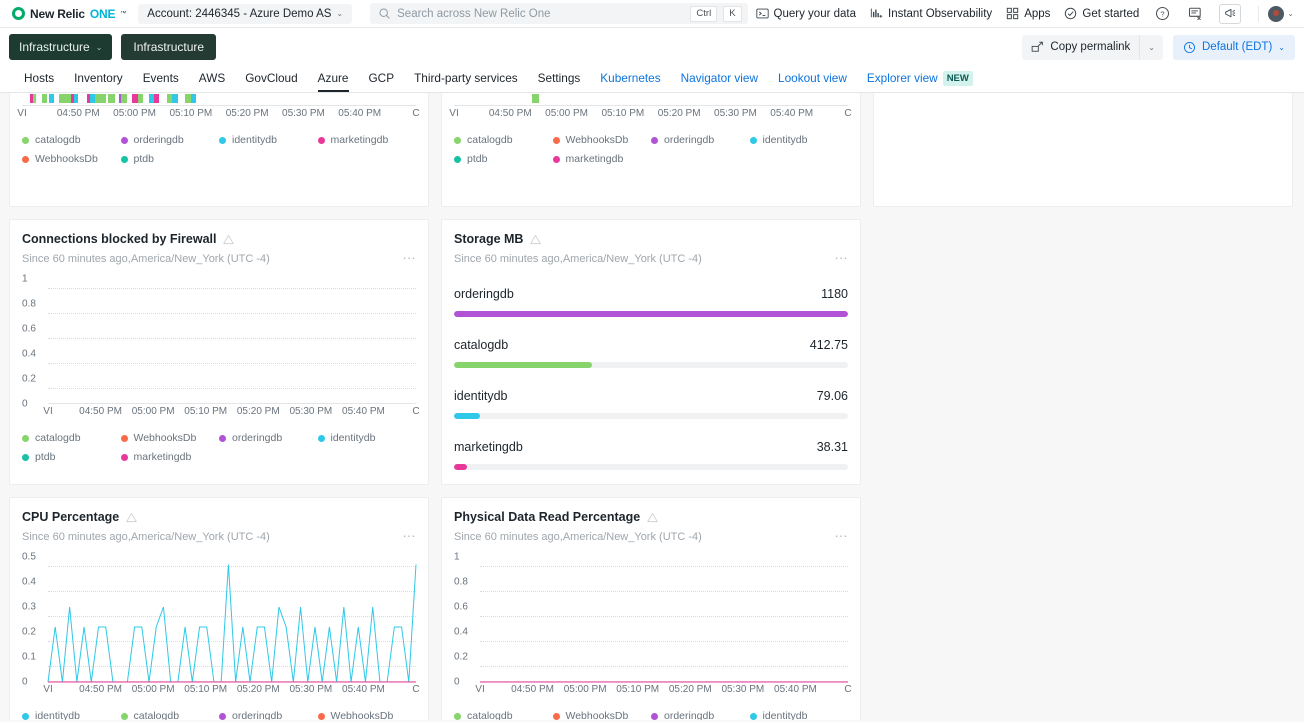  What do you see at coordinates (35, 620) in the screenshot?
I see `y-axis-labels: 0 0.1 0.2 0.3 0.4 0.5` at bounding box center [35, 620].